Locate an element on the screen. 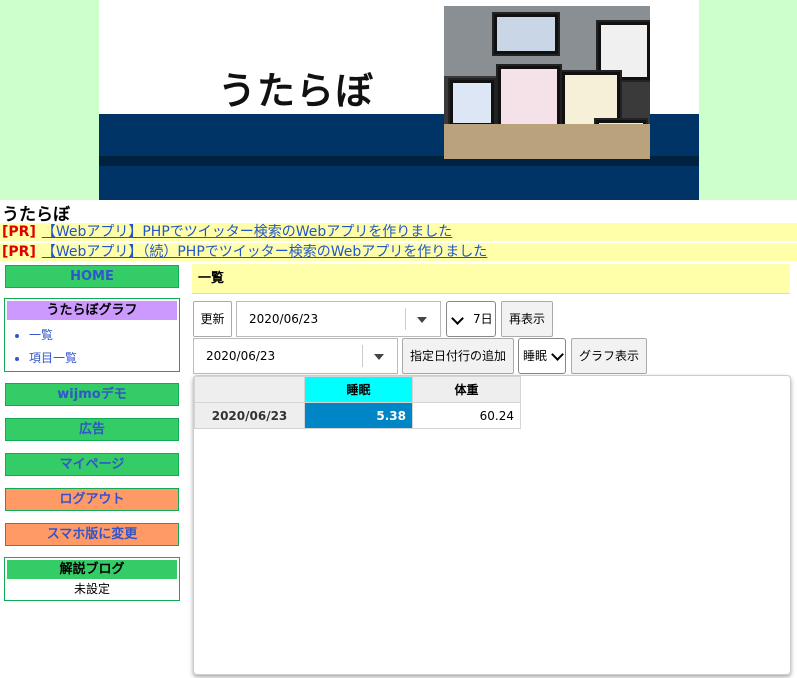 This screenshot has height=678, width=797. pr-line: [PR] 【Webアプリ】（続）PHPでツイッター検索のWebアプリを作りました is located at coordinates (398, 252).